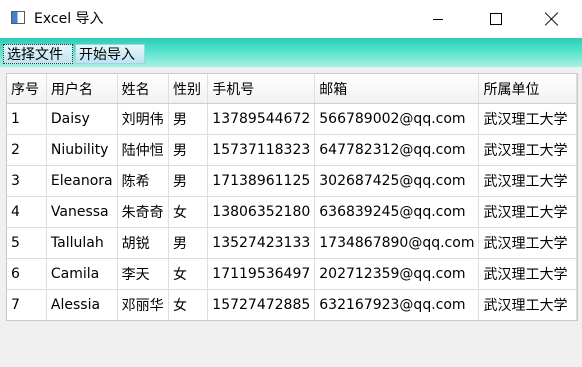 This screenshot has height=367, width=582. What do you see at coordinates (291, 52) in the screenshot?
I see `toolbar: 选择文件 开始导入` at bounding box center [291, 52].